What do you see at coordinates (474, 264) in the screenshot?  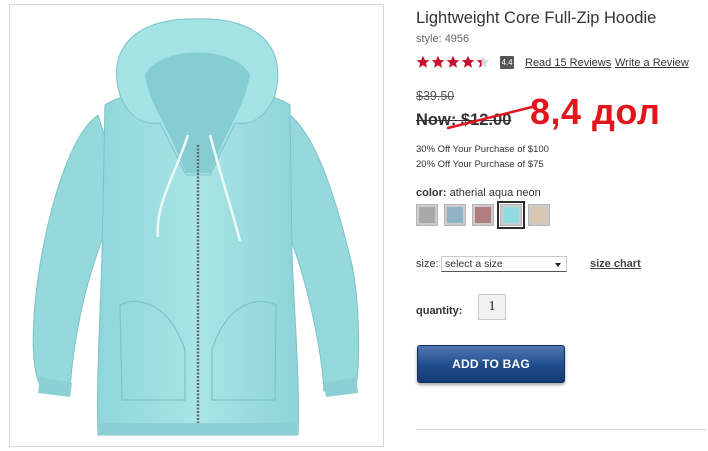 I see `size-placeholder: select a size` at bounding box center [474, 264].